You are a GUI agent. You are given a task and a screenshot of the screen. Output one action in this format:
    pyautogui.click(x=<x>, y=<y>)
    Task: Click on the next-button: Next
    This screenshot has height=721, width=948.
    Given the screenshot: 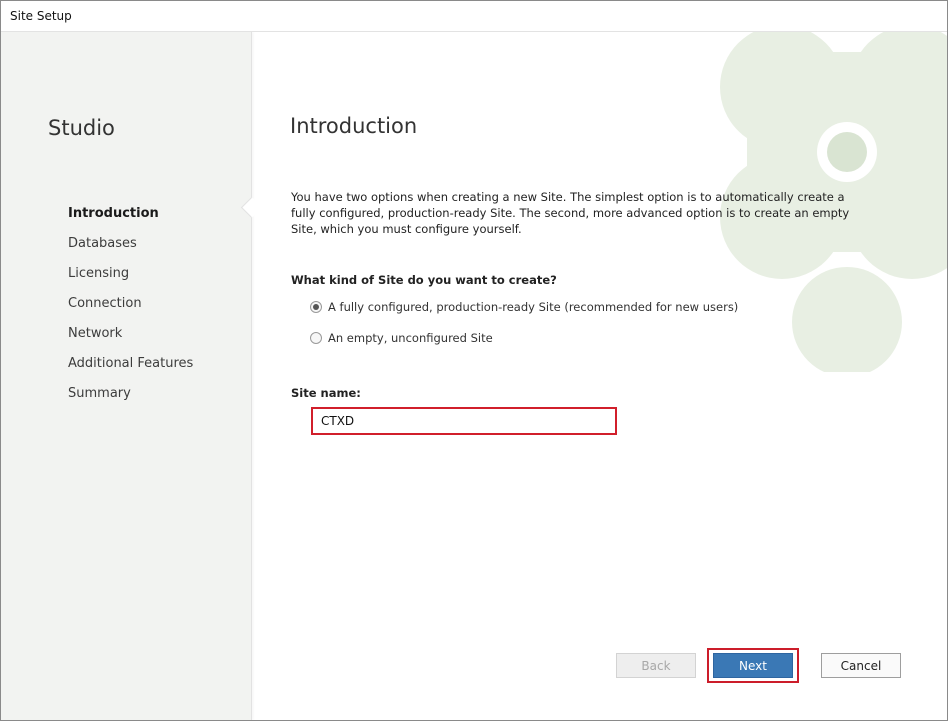 What is the action you would take?
    pyautogui.click(x=753, y=665)
    